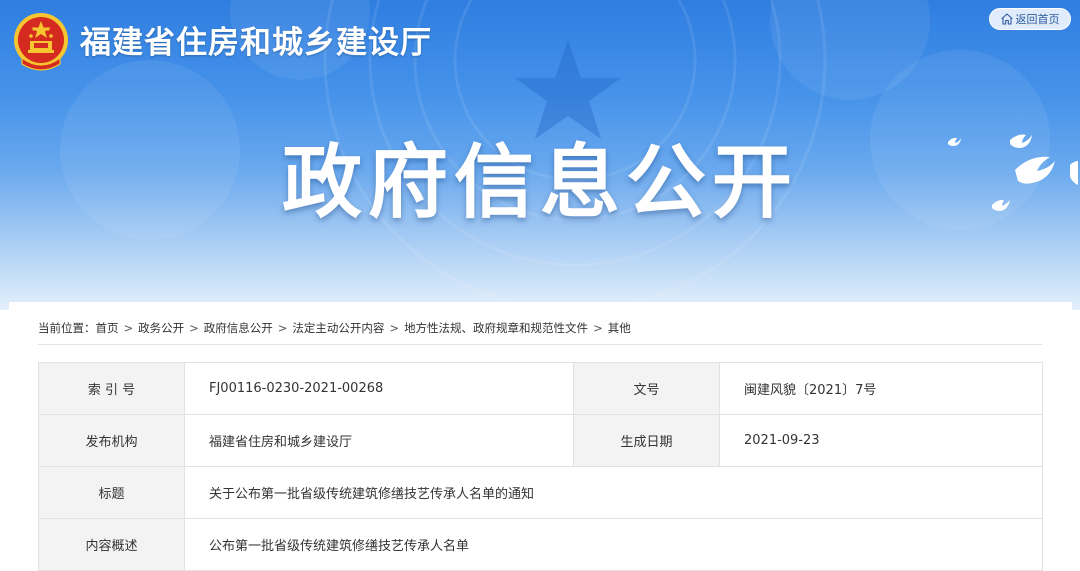 This screenshot has height=571, width=1080. I want to click on return-home-button: 返回首页, so click(1030, 19).